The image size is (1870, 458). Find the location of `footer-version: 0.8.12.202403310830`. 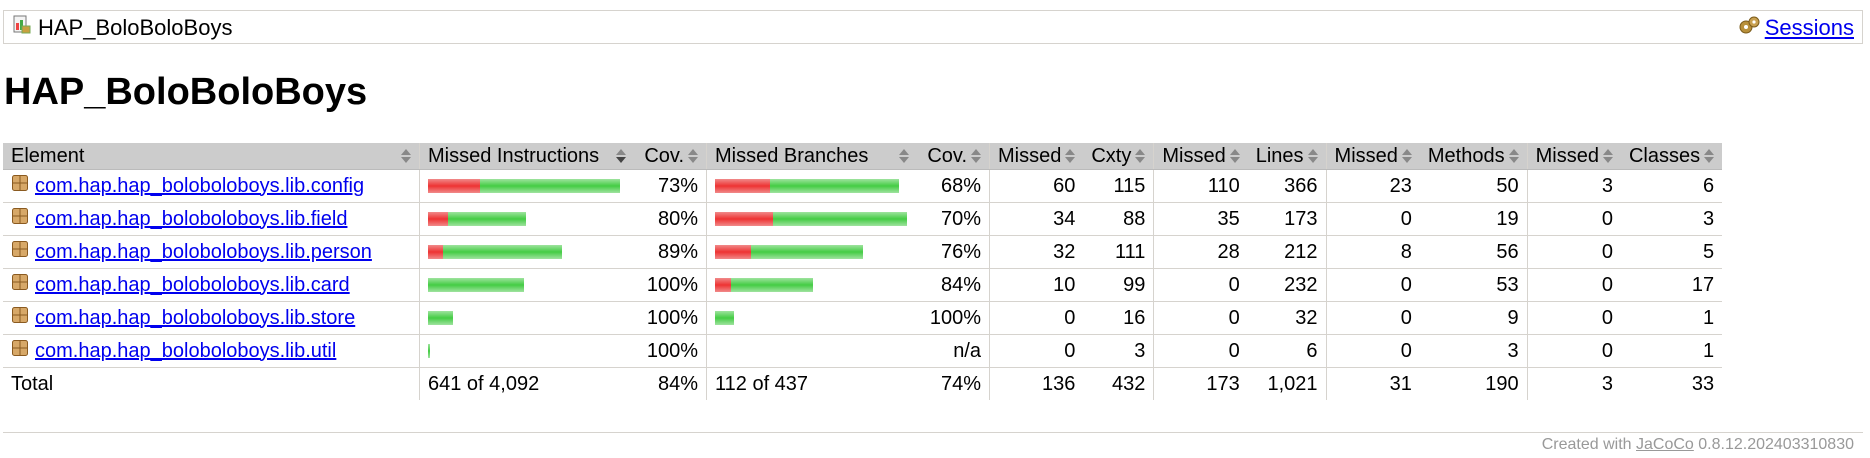

footer-version: 0.8.12.202403310830 is located at coordinates (1776, 444).